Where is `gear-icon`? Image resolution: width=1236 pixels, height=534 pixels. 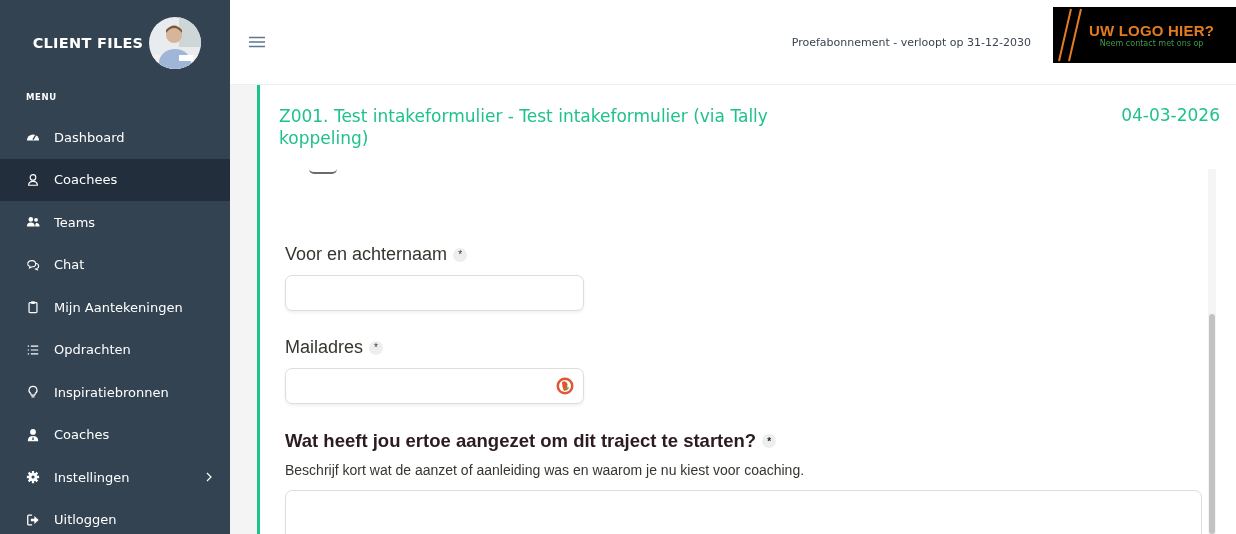
gear-icon is located at coordinates (33, 477).